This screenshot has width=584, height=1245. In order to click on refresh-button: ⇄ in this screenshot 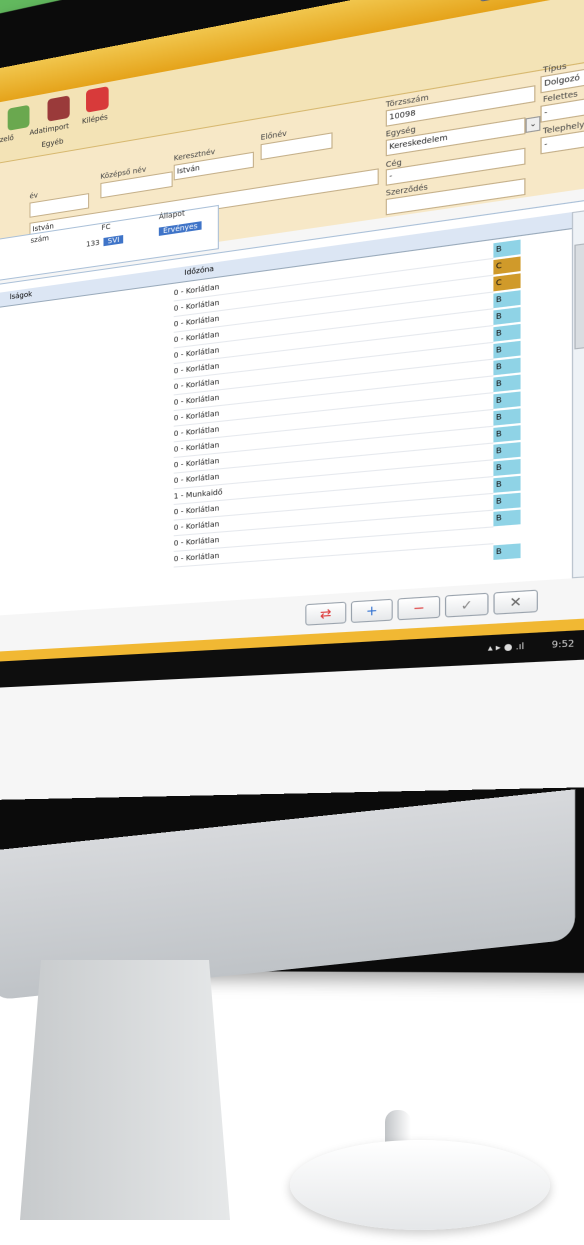, I will do `click(326, 613)`.